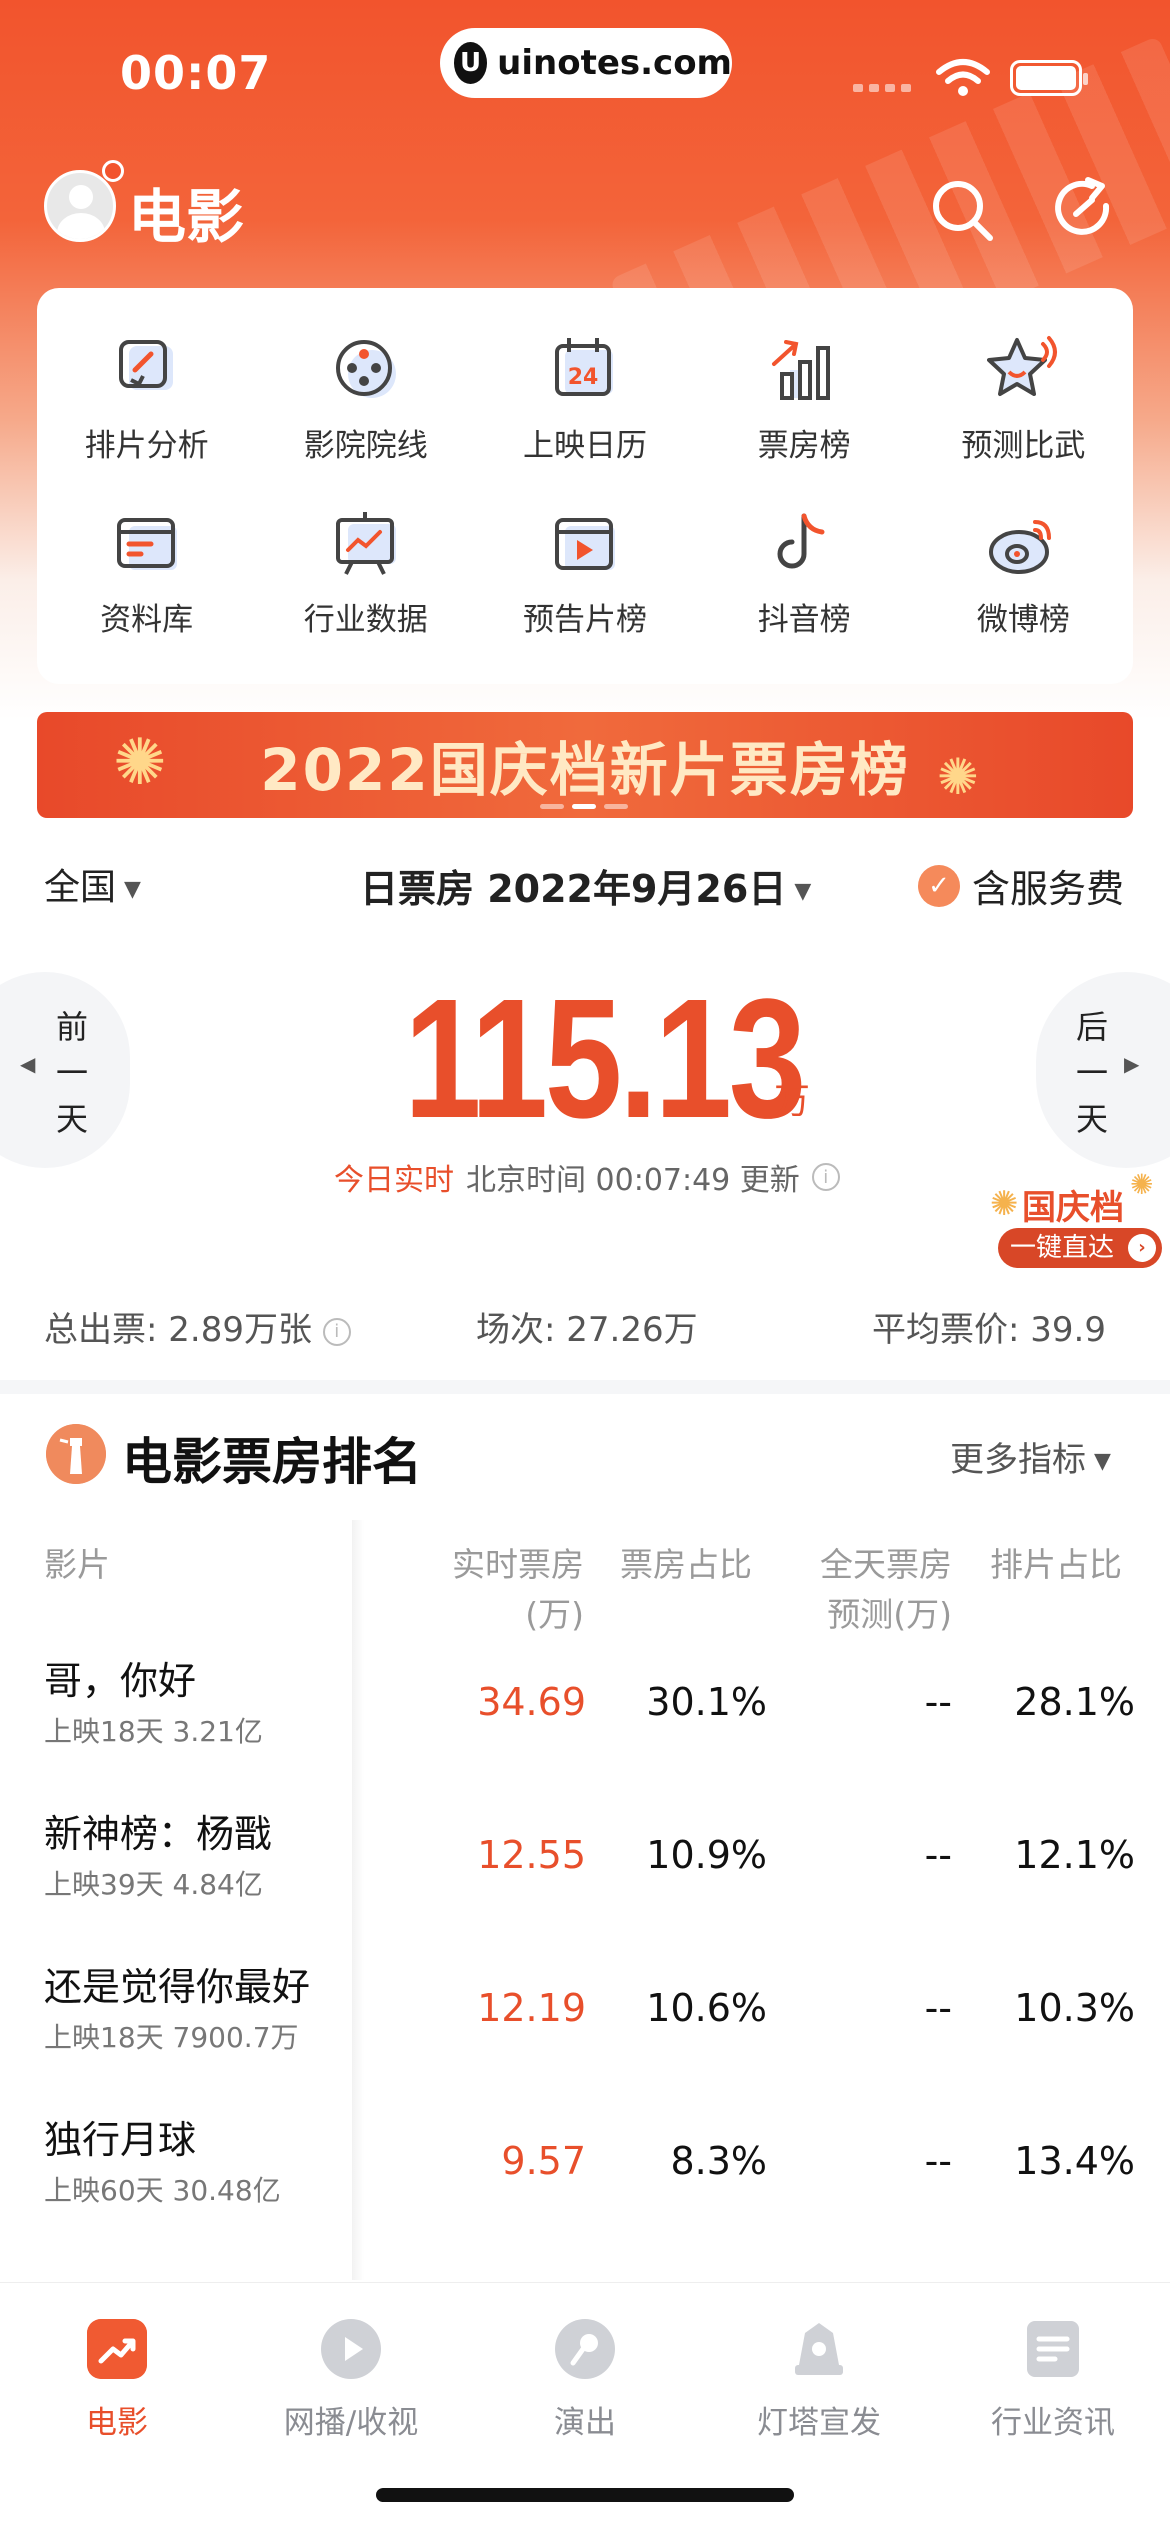  What do you see at coordinates (585, 2495) in the screenshot?
I see `home-indicator` at bounding box center [585, 2495].